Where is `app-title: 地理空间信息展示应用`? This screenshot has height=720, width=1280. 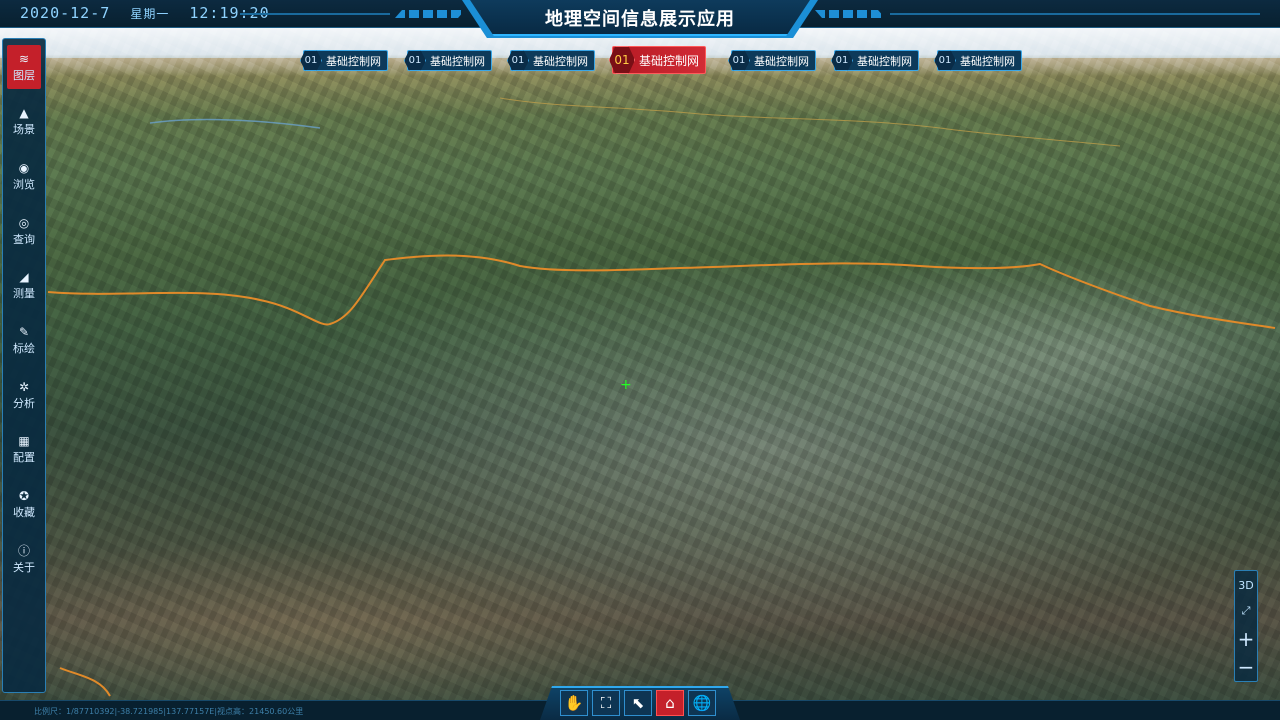
app-title: 地理空间信息展示应用 is located at coordinates (640, 19).